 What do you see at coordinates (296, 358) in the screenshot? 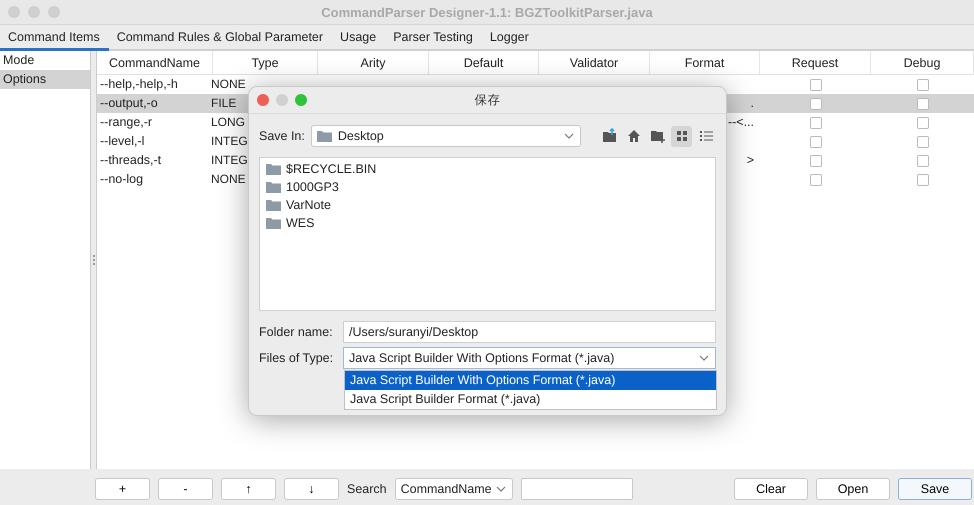
I see `field-label: Files of Type:` at bounding box center [296, 358].